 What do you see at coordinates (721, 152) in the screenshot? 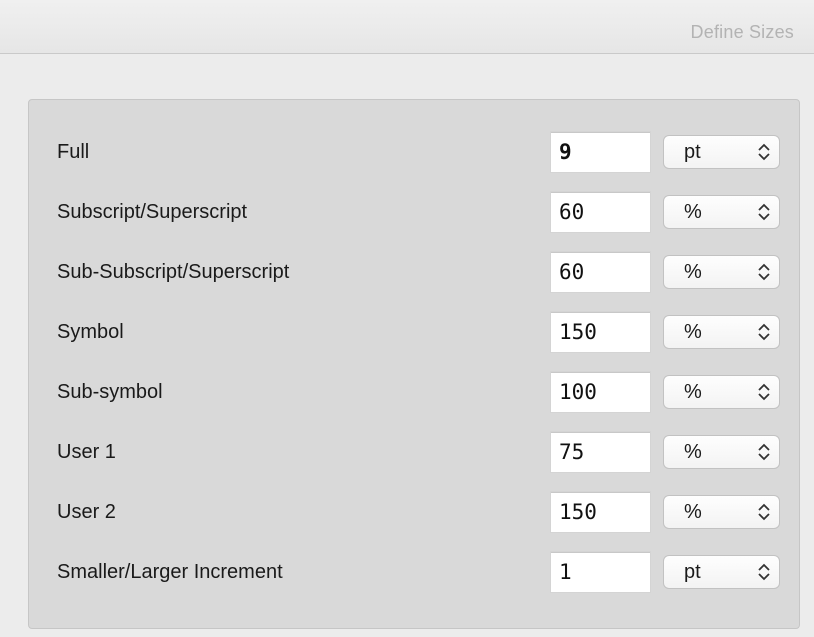
I see `unit-select-full: pt` at bounding box center [721, 152].